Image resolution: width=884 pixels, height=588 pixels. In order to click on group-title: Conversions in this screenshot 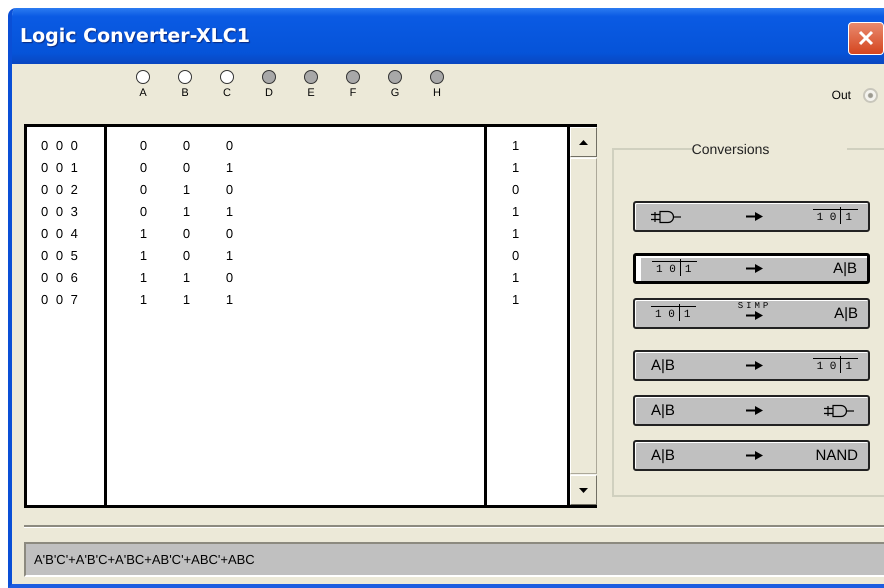, I will do `click(730, 149)`.